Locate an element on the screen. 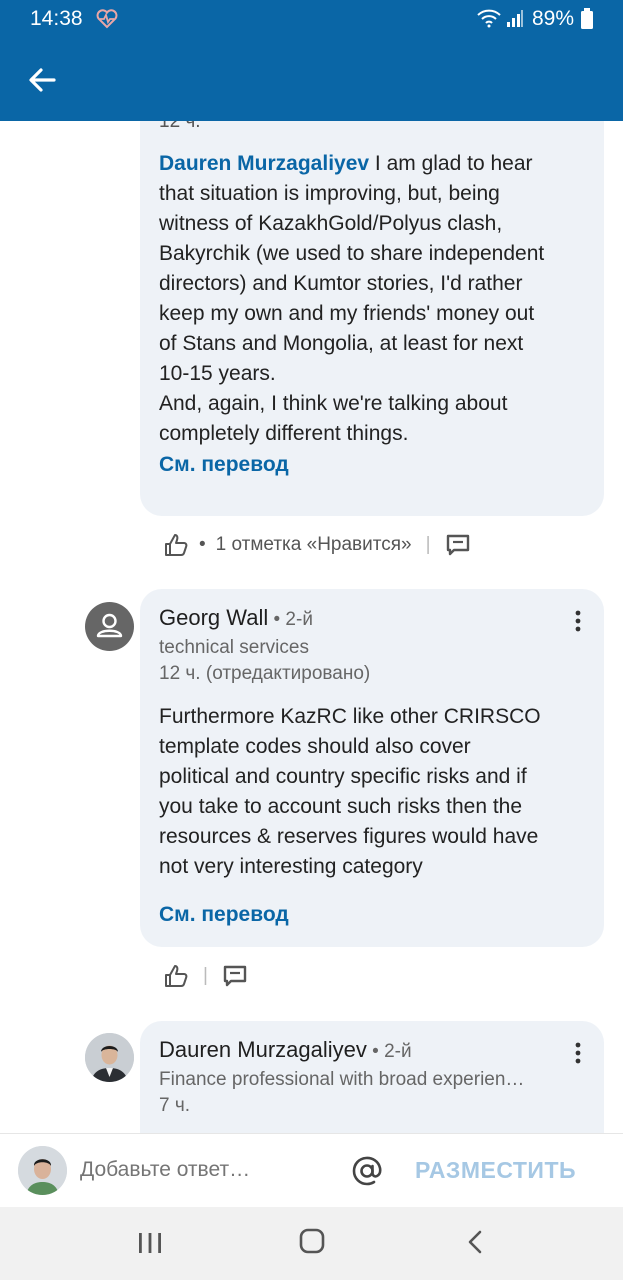  text-line: Furthermore KazRC like other CRIRSCO is located at coordinates (350, 716).